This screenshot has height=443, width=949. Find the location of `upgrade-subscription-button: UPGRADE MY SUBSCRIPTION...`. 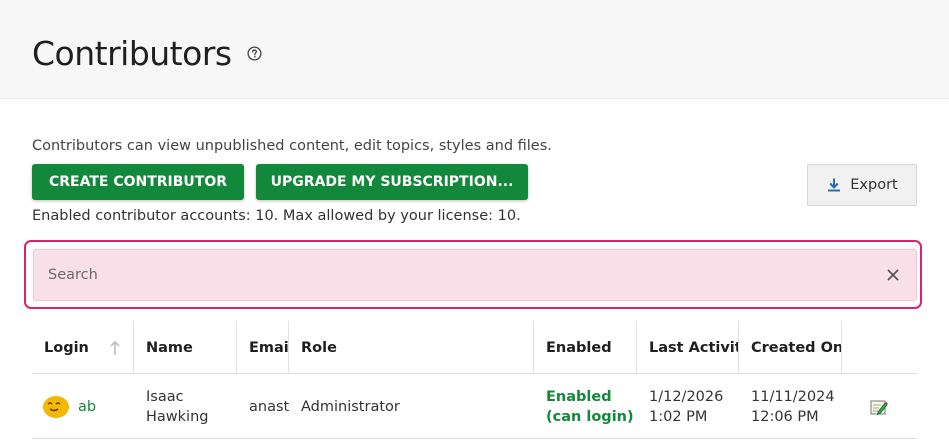

upgrade-subscription-button: UPGRADE MY SUBSCRIPTION... is located at coordinates (392, 182).